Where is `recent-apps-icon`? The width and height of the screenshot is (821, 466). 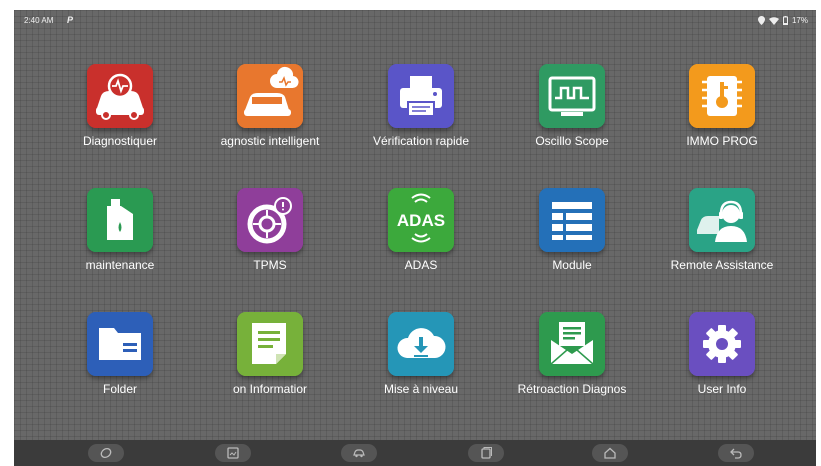
recent-apps-icon is located at coordinates (486, 453).